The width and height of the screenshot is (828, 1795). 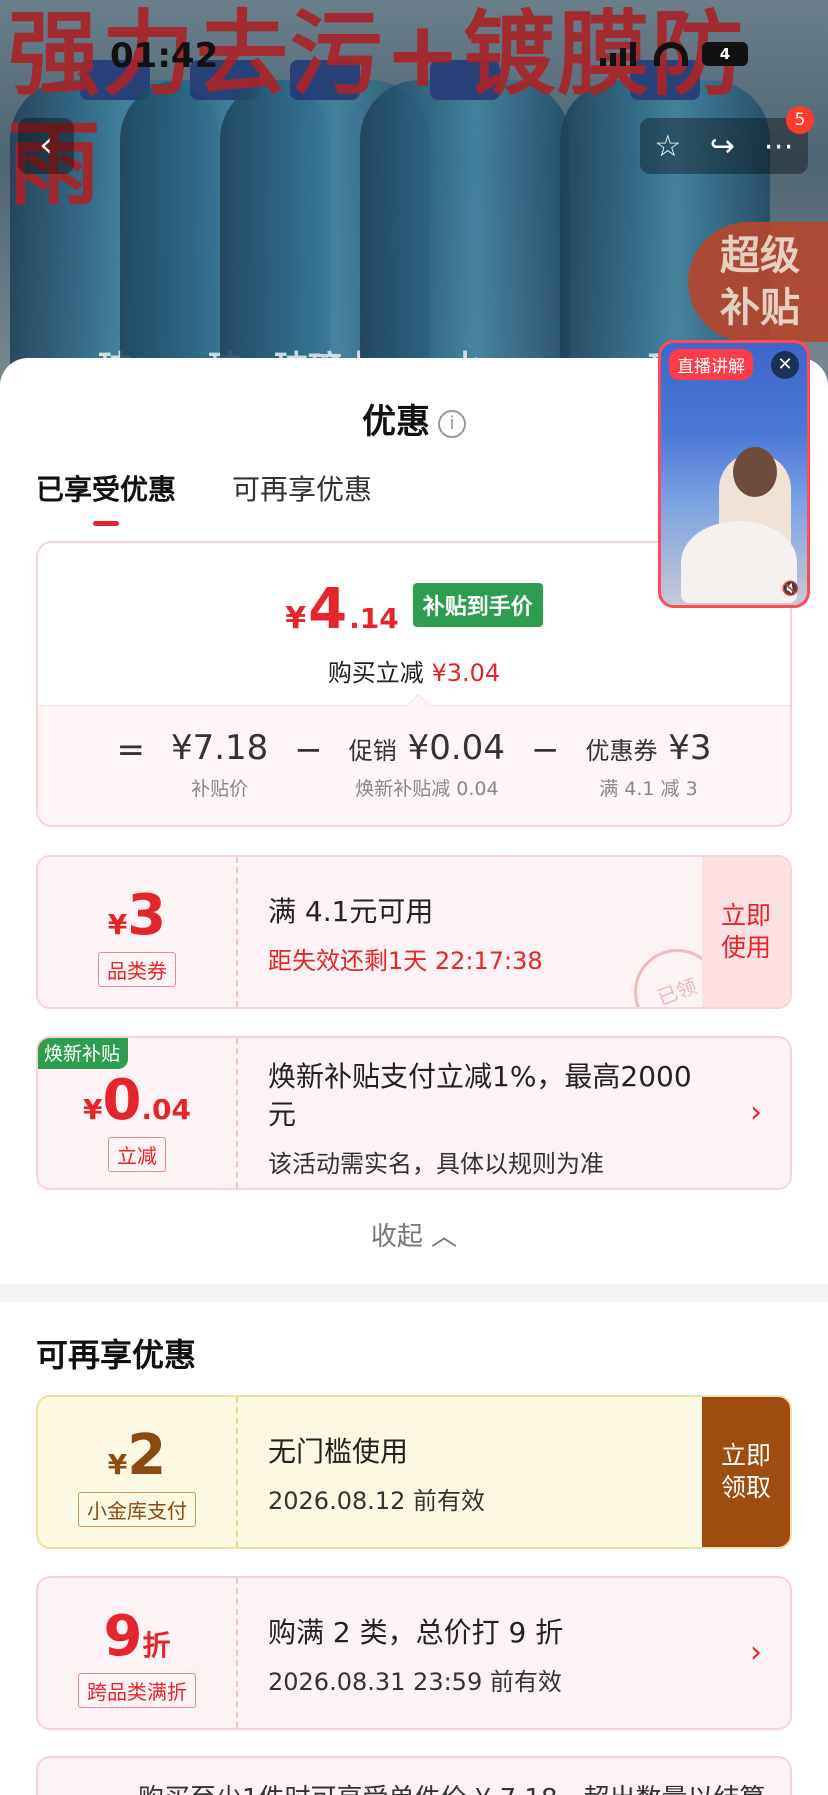 What do you see at coordinates (147, 915) in the screenshot?
I see `coupon-amount-value: 3` at bounding box center [147, 915].